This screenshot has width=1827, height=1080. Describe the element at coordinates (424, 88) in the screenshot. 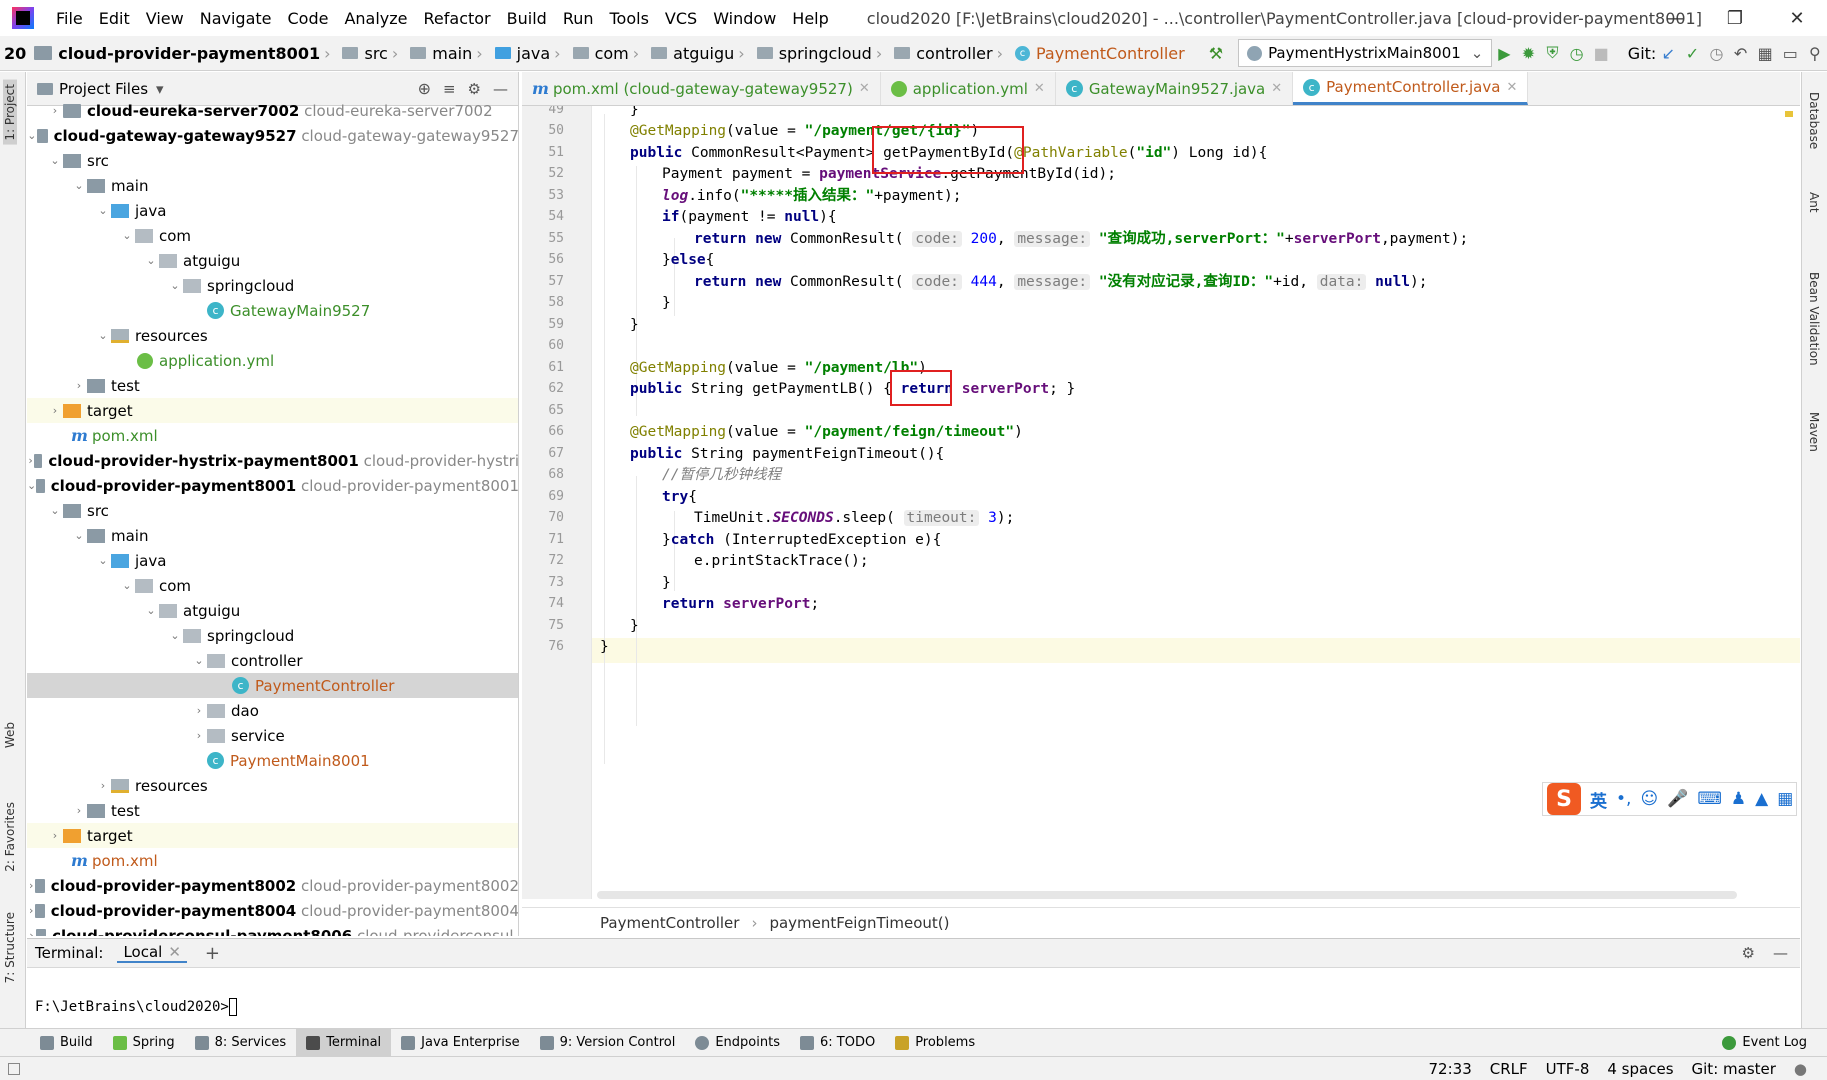

I see `locate-icon: ⊕` at that location.